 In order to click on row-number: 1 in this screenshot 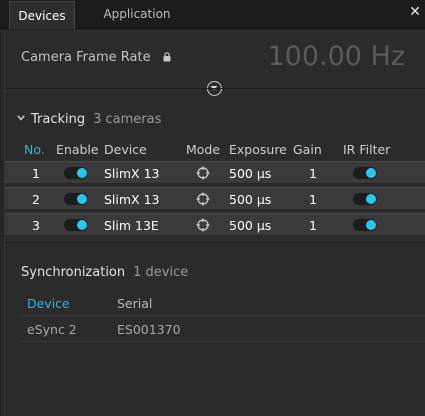, I will do `click(36, 173)`.